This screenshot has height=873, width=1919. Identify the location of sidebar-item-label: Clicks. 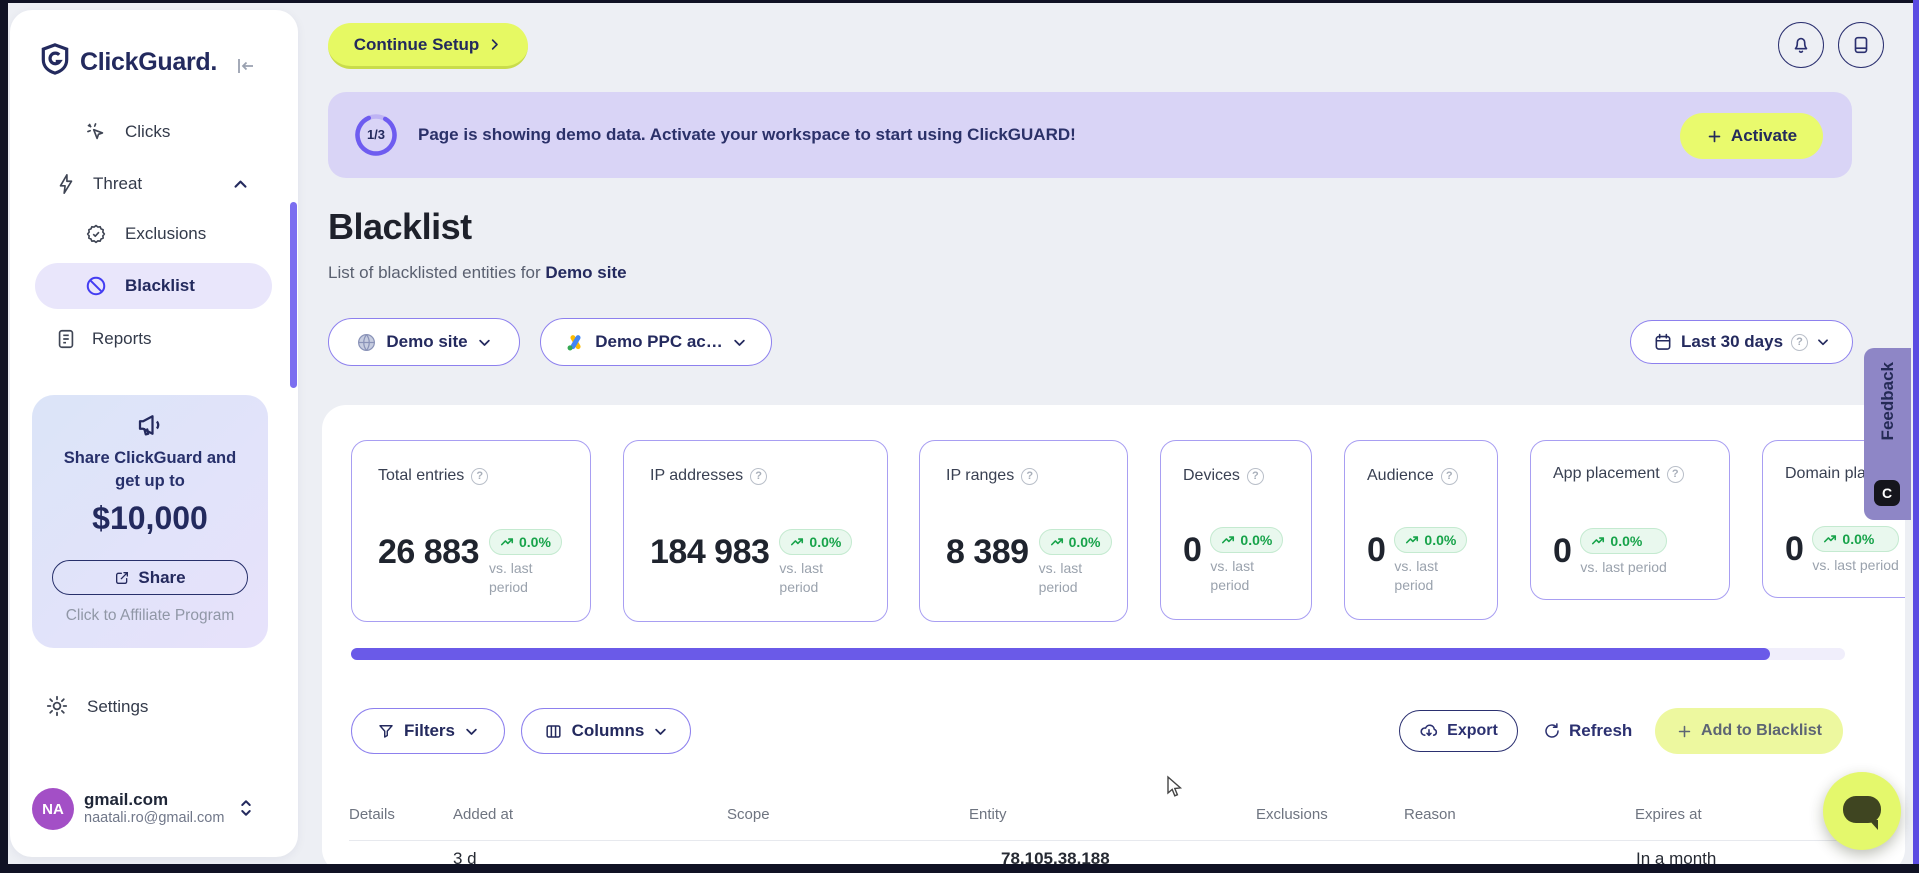
(148, 131).